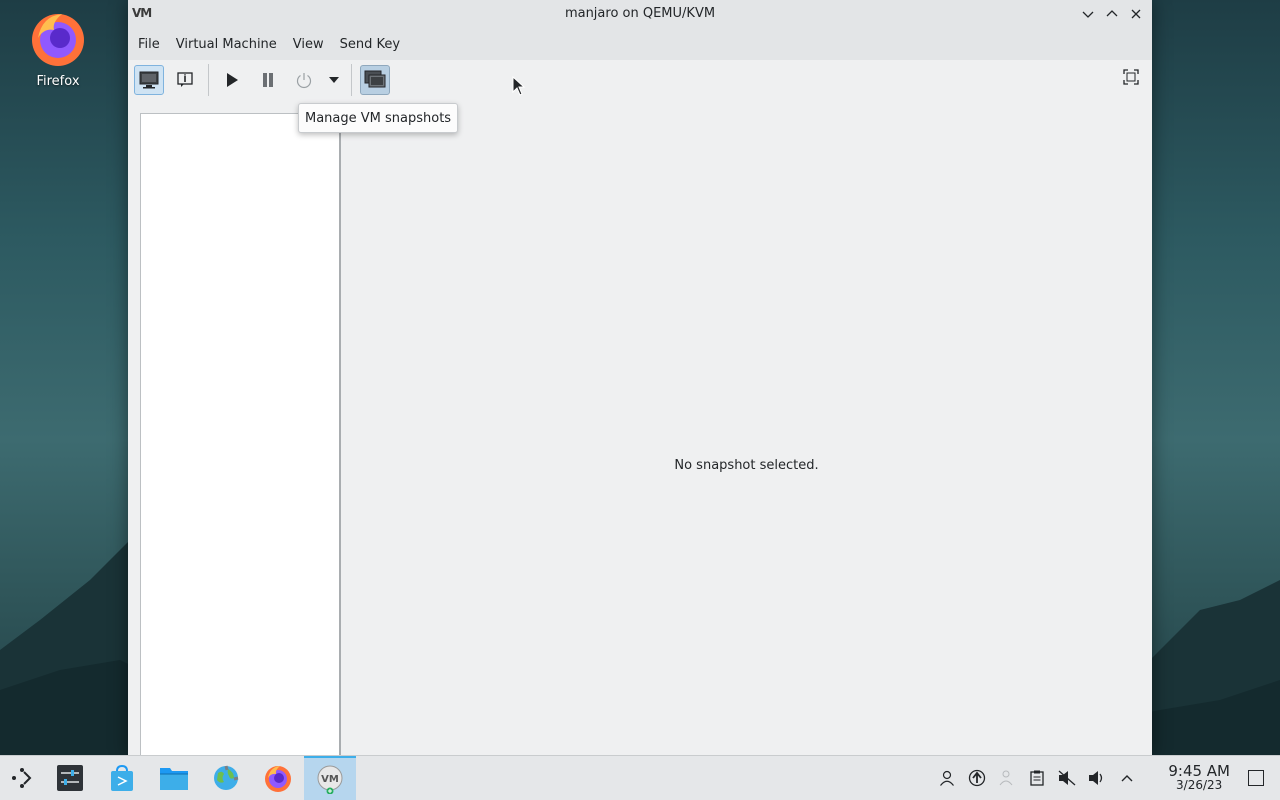 The width and height of the screenshot is (1280, 800). I want to click on taskbar-file-manager, so click(174, 778).